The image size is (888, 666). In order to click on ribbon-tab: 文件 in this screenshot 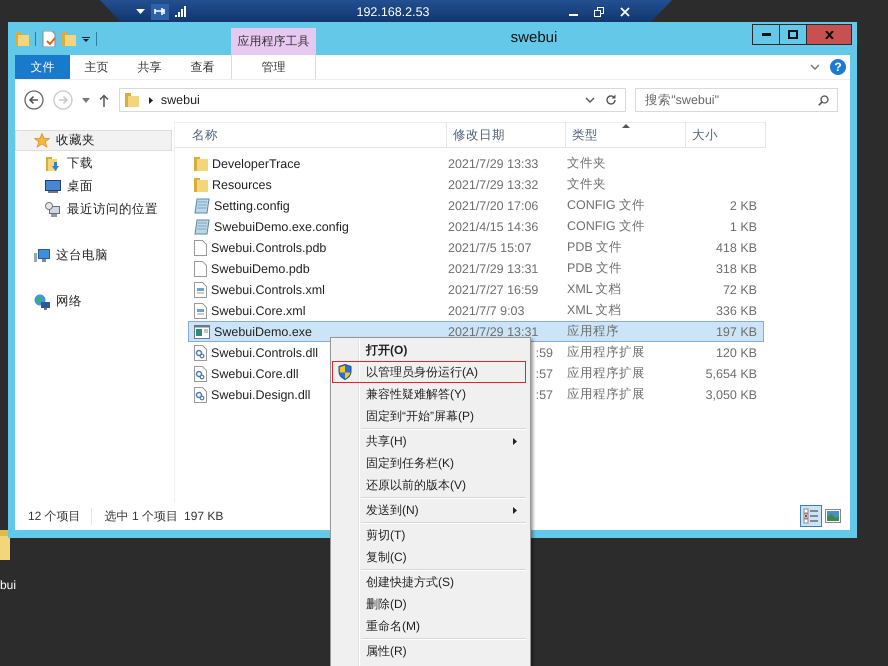, I will do `click(42, 67)`.